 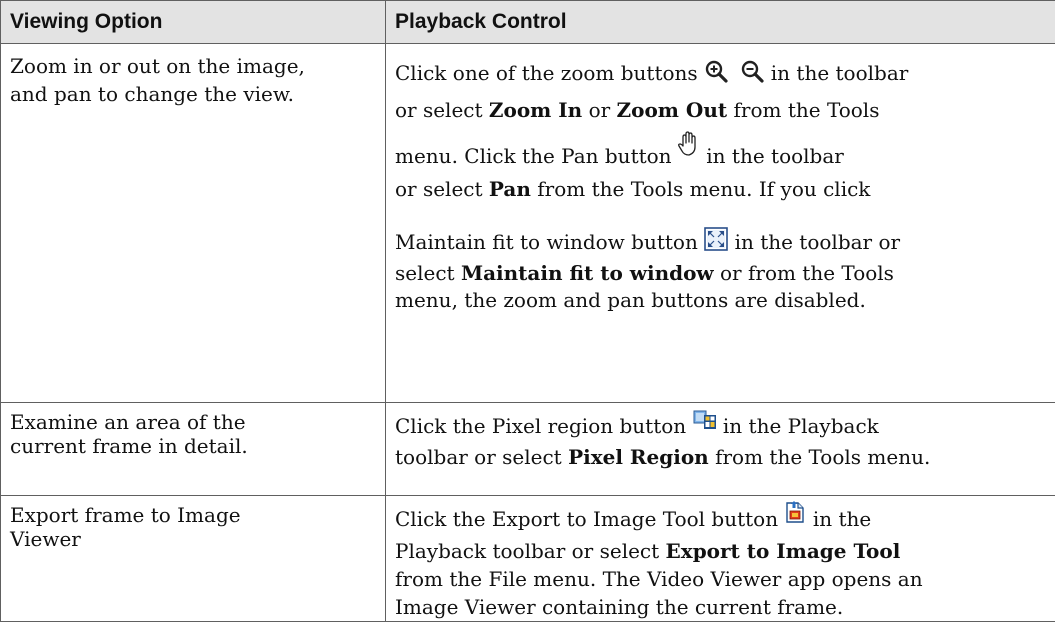 I want to click on bold-term: Pixel Region, so click(x=638, y=457).